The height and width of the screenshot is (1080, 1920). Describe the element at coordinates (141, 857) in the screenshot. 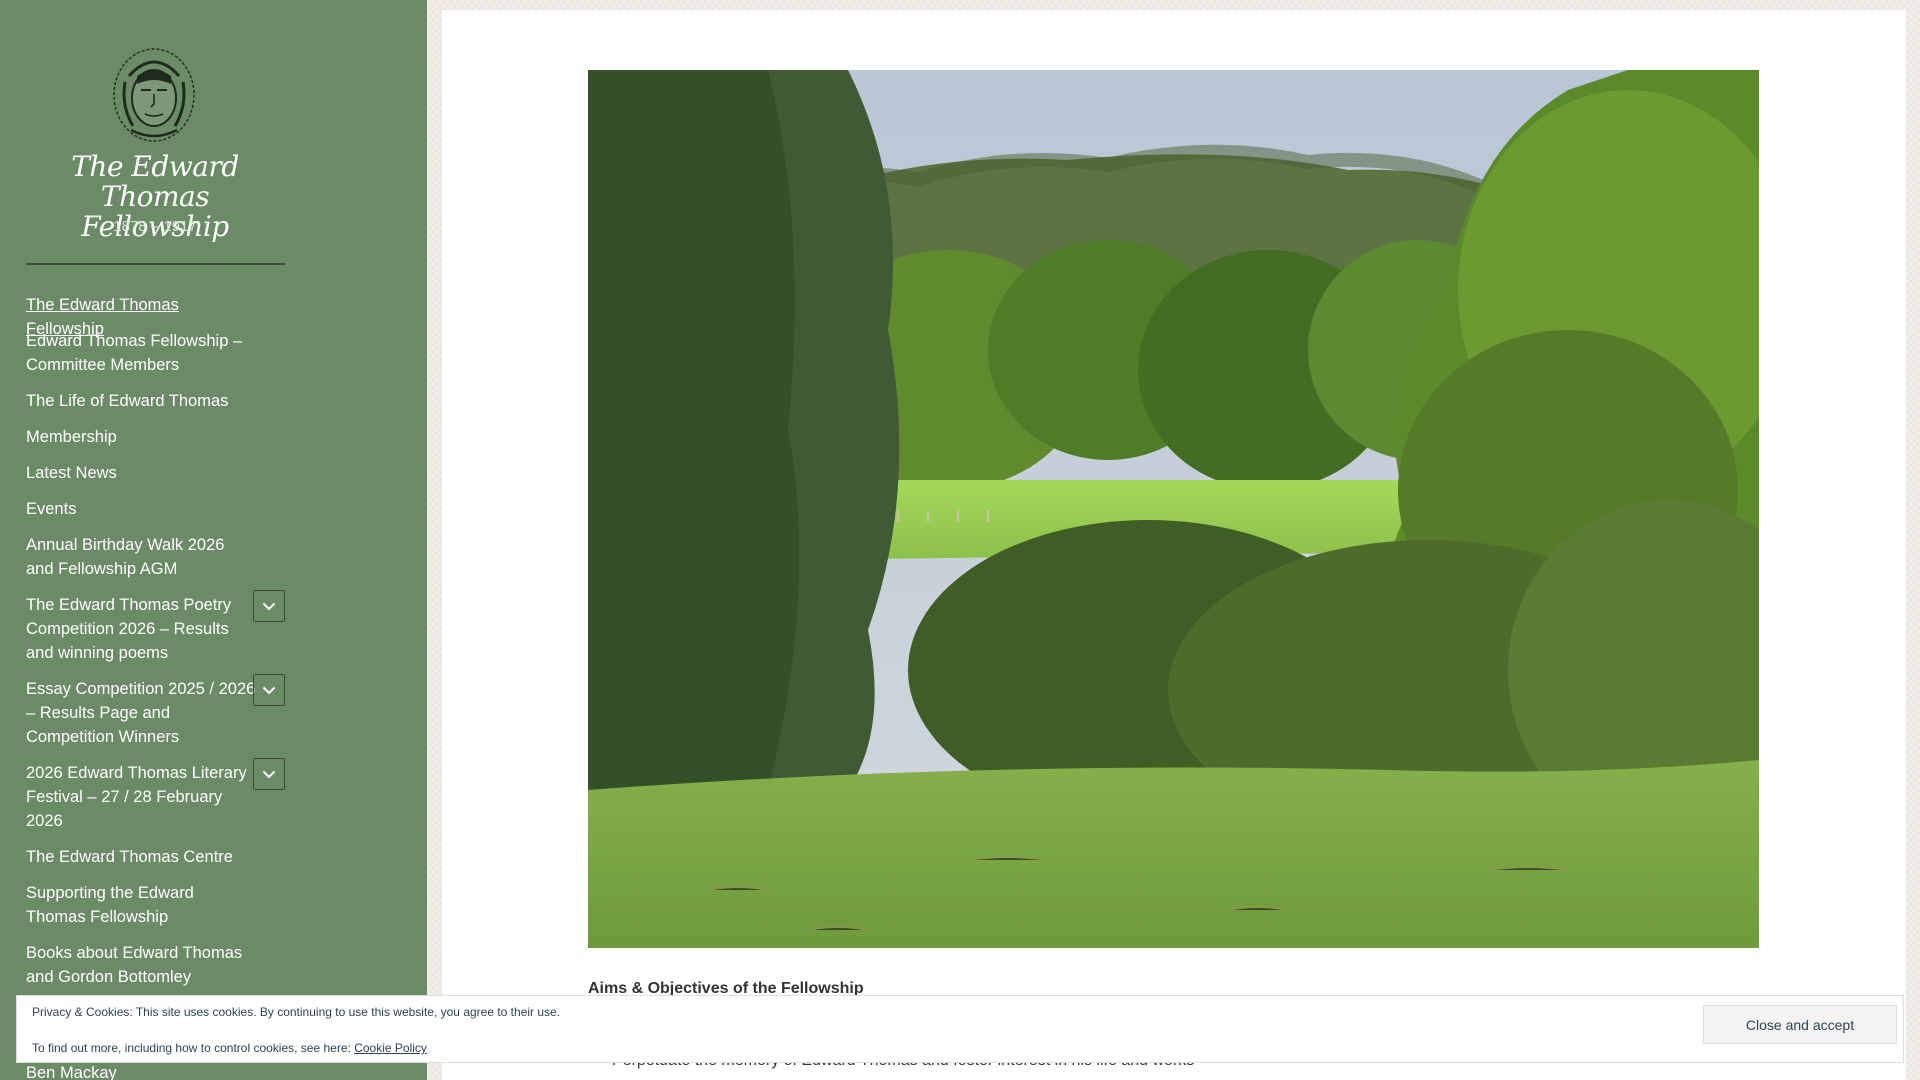

I see `nav-item-edward-thomas-centre: The Edward Thomas Centre` at that location.